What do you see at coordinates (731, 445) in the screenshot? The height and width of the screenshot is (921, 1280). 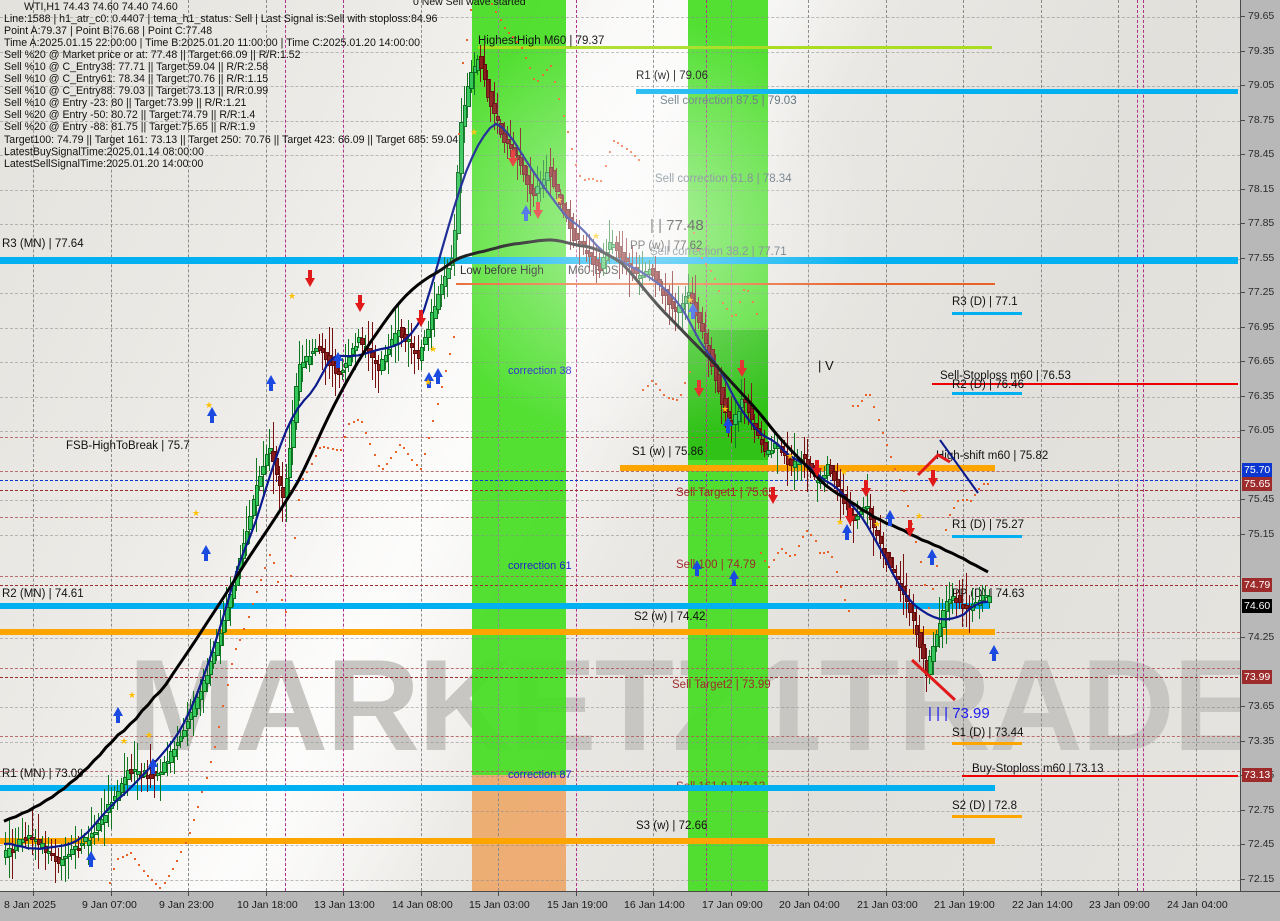 I see `grid-line-vertical` at bounding box center [731, 445].